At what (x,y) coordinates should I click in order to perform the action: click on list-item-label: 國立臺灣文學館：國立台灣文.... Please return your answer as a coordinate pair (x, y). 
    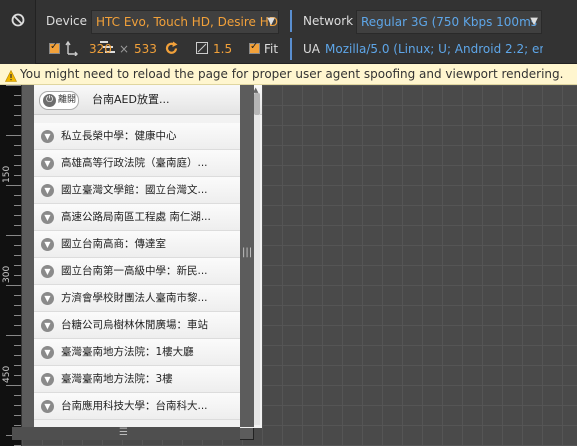
    Looking at the image, I should click on (134, 190).